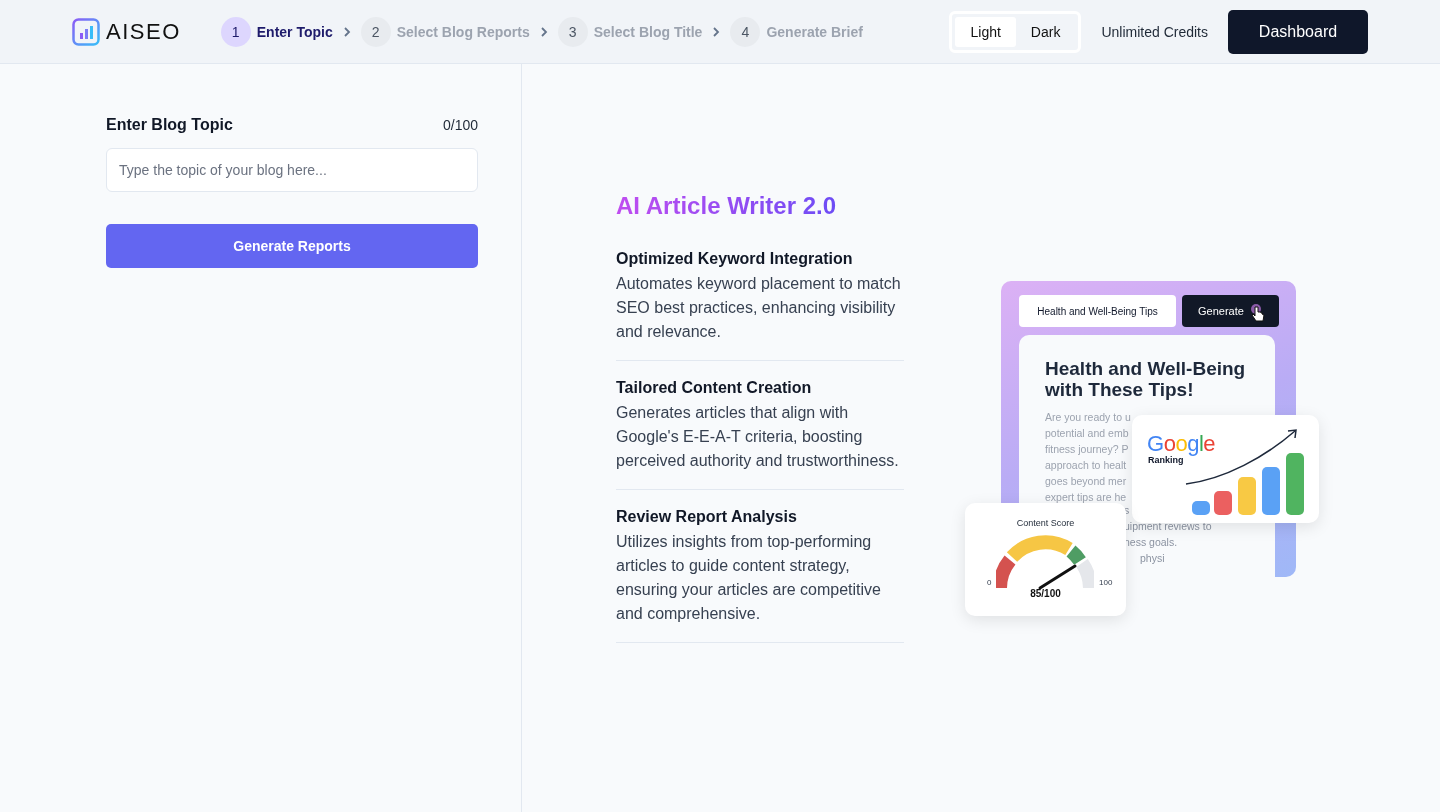 The width and height of the screenshot is (1440, 812). Describe the element at coordinates (1181, 443) in the screenshot. I see `google-logo: Google` at that location.